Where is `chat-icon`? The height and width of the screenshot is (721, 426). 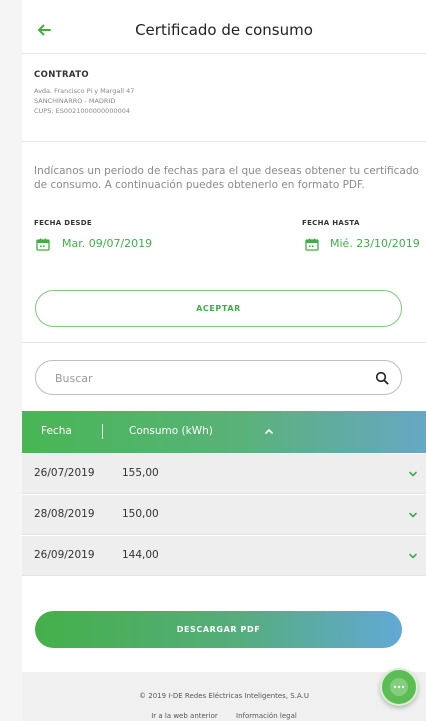 chat-icon is located at coordinates (399, 687).